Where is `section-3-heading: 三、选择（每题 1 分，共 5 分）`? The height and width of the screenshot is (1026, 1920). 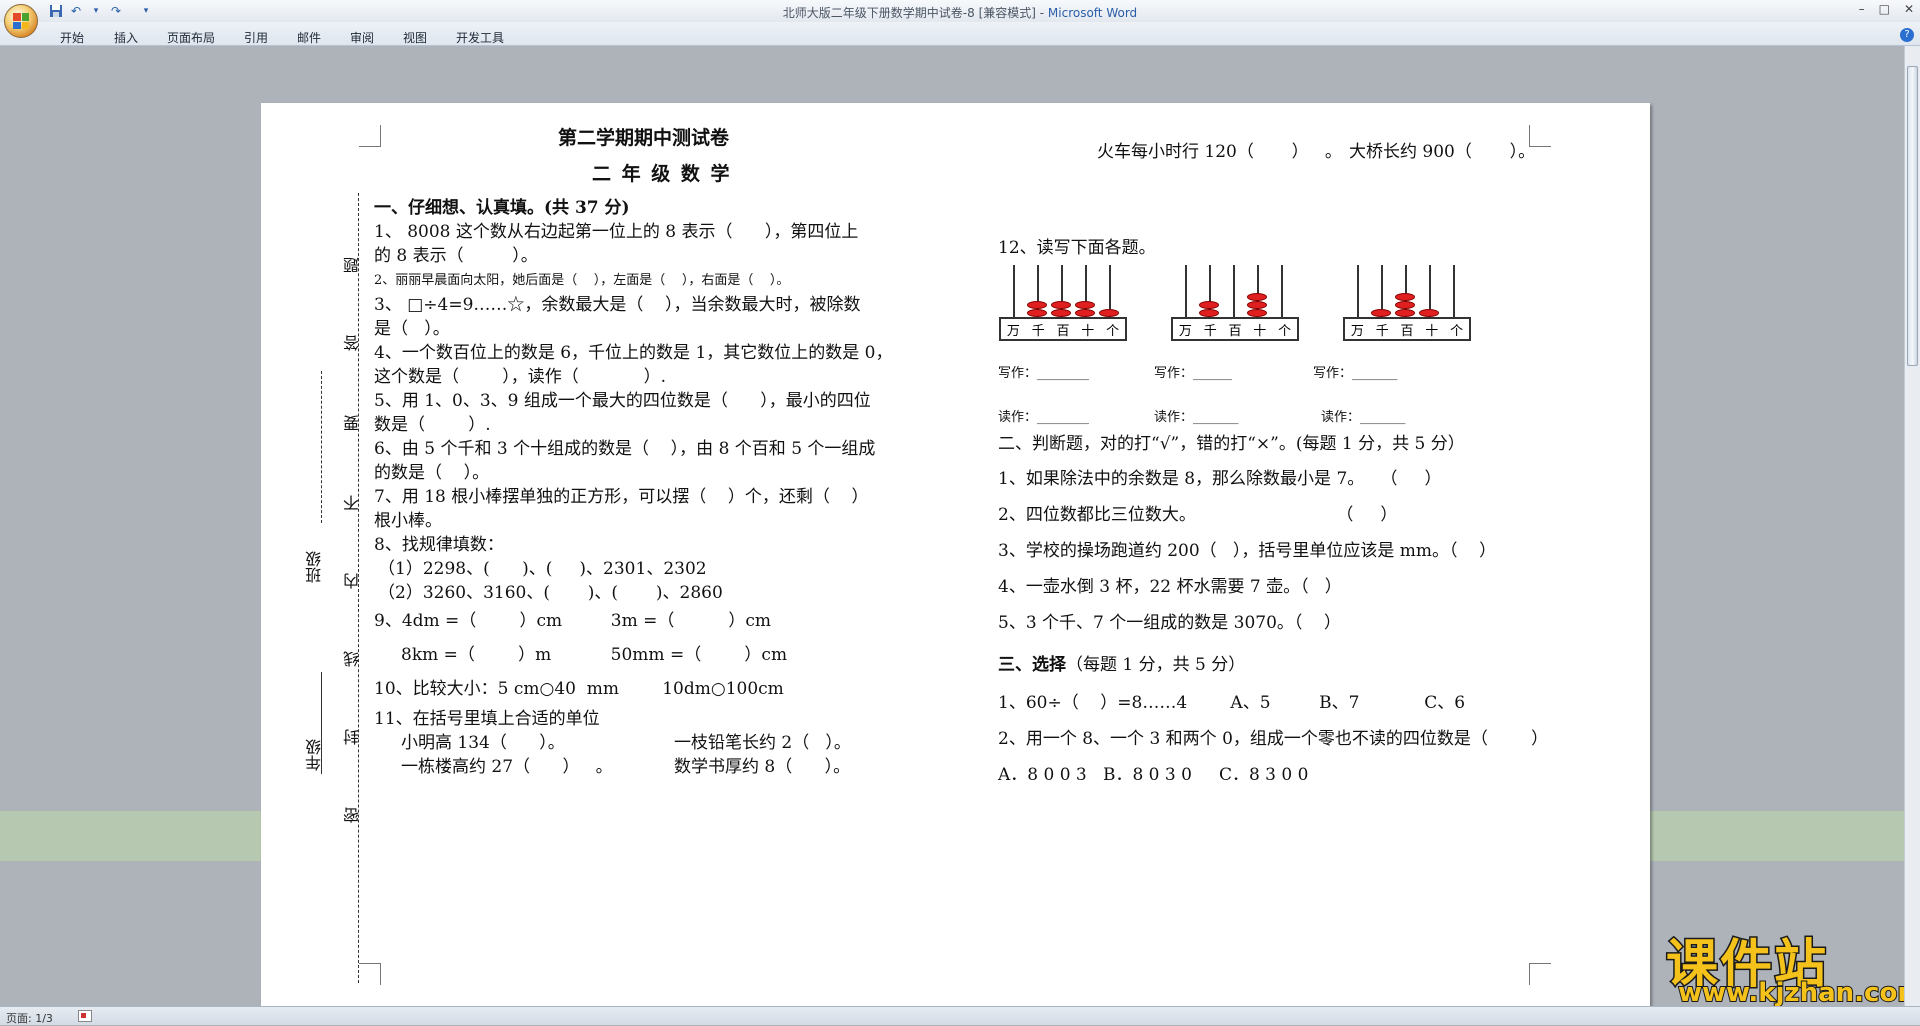
section-3-heading: 三、选择（每题 1 分，共 5 分） is located at coordinates (1121, 662).